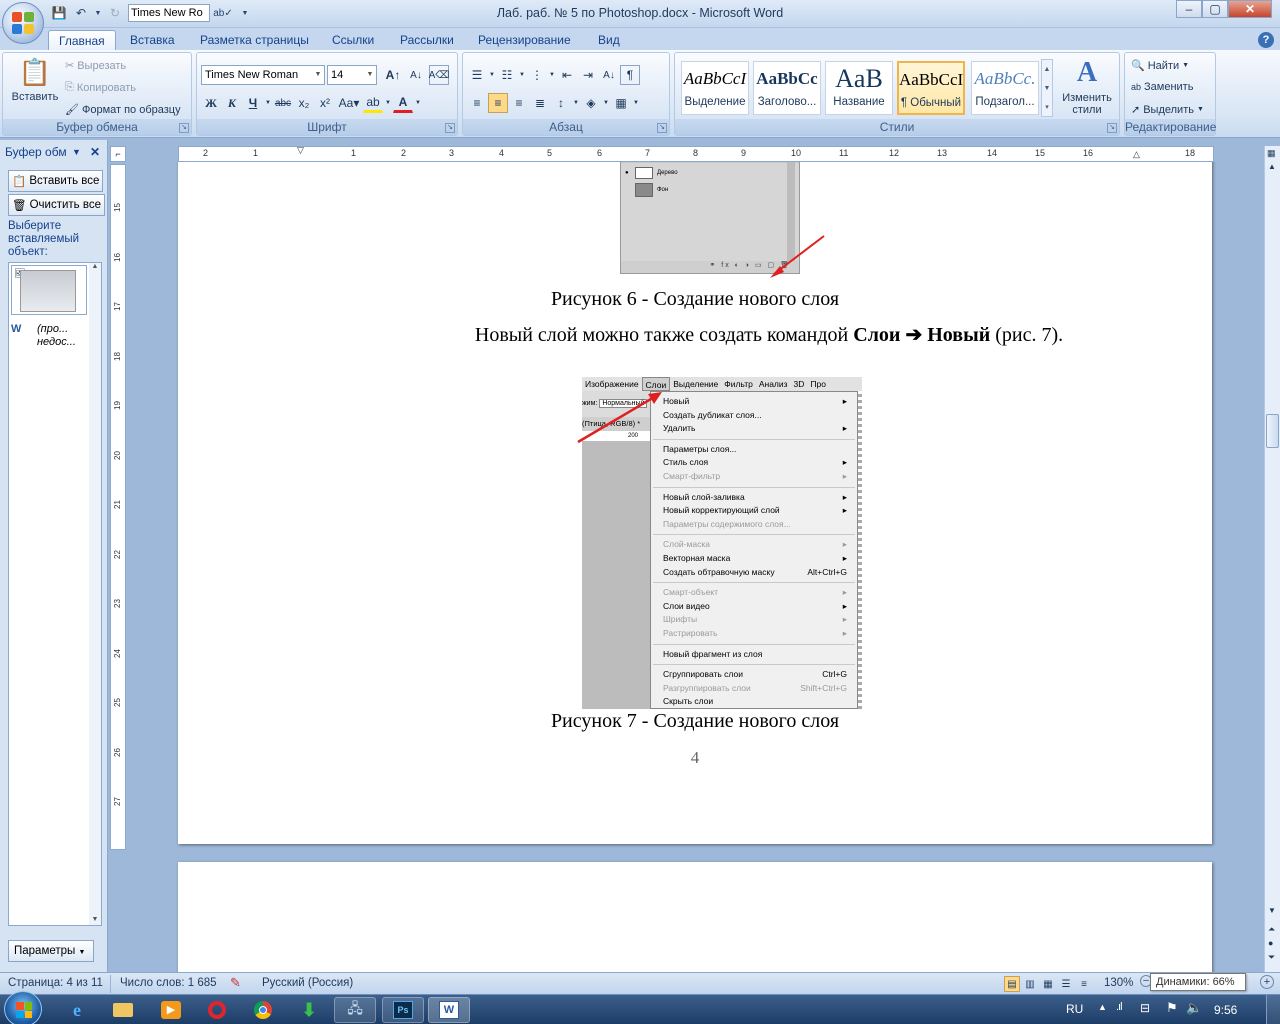 Image resolution: width=1280 pixels, height=1024 pixels. I want to click on italic-icon: К, so click(232, 103).